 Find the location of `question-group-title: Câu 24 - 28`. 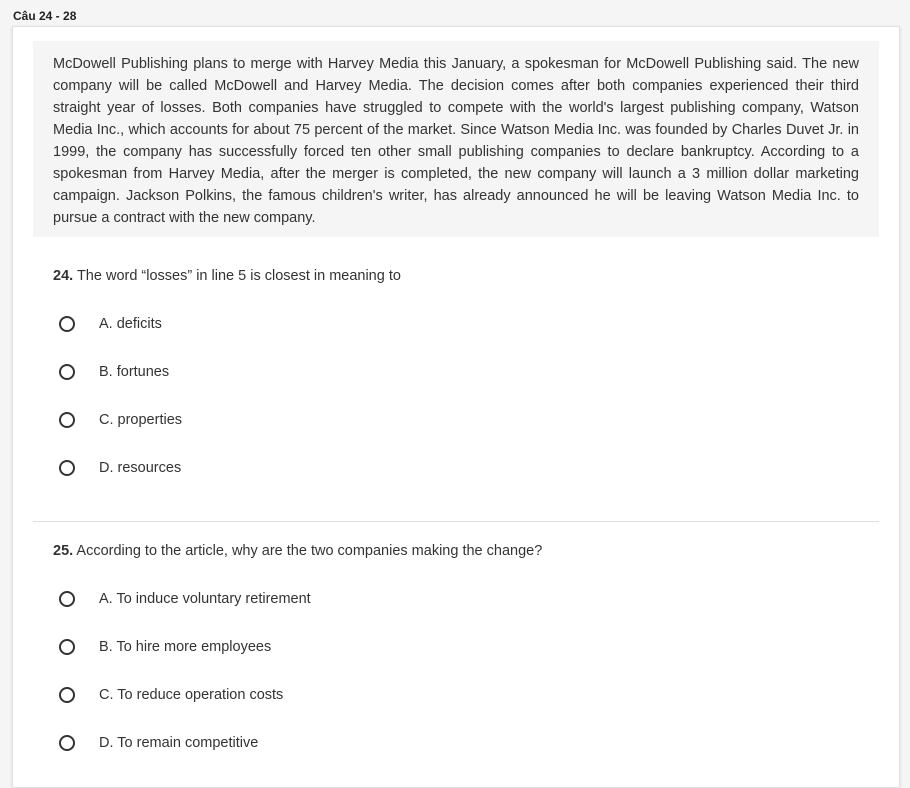

question-group-title: Câu 24 - 28 is located at coordinates (45, 16).